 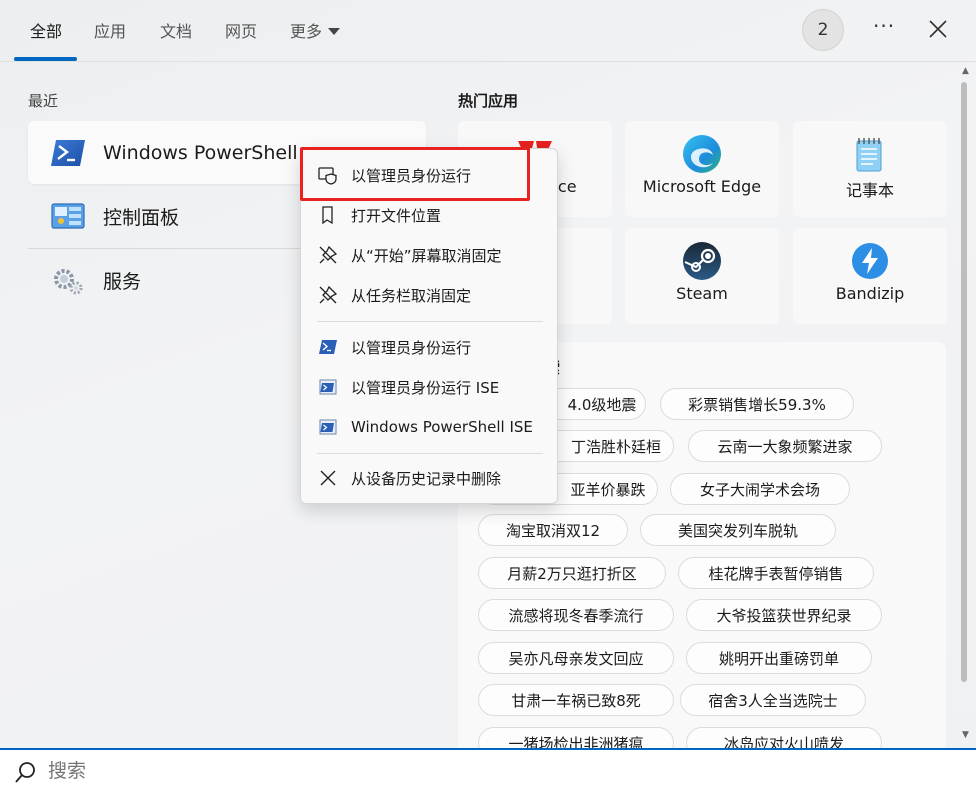 What do you see at coordinates (45, 59) in the screenshot?
I see `active-tab-indicator` at bounding box center [45, 59].